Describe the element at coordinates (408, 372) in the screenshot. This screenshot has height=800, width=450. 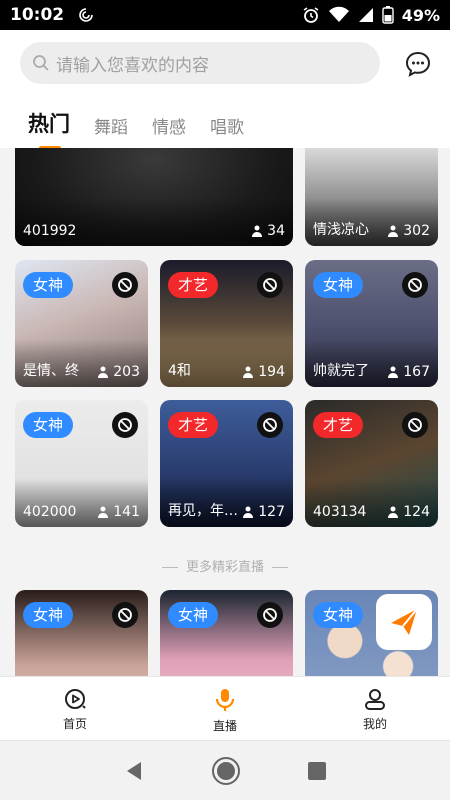
I see `viewer-count: 167` at that location.